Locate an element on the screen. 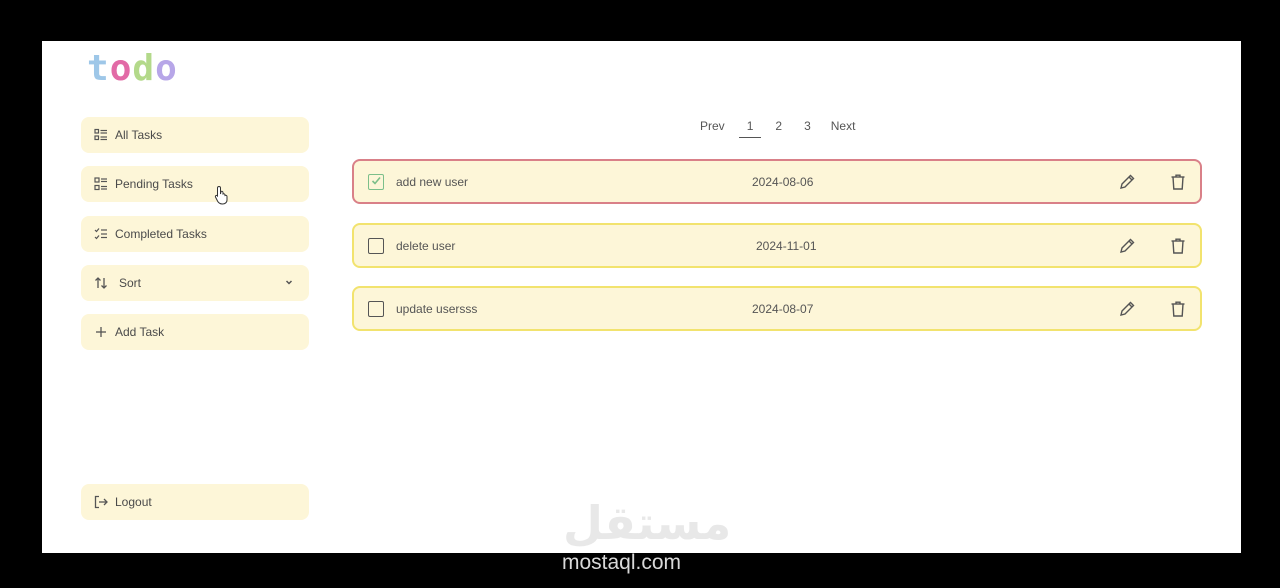  page-1-button: 1 is located at coordinates (750, 128).